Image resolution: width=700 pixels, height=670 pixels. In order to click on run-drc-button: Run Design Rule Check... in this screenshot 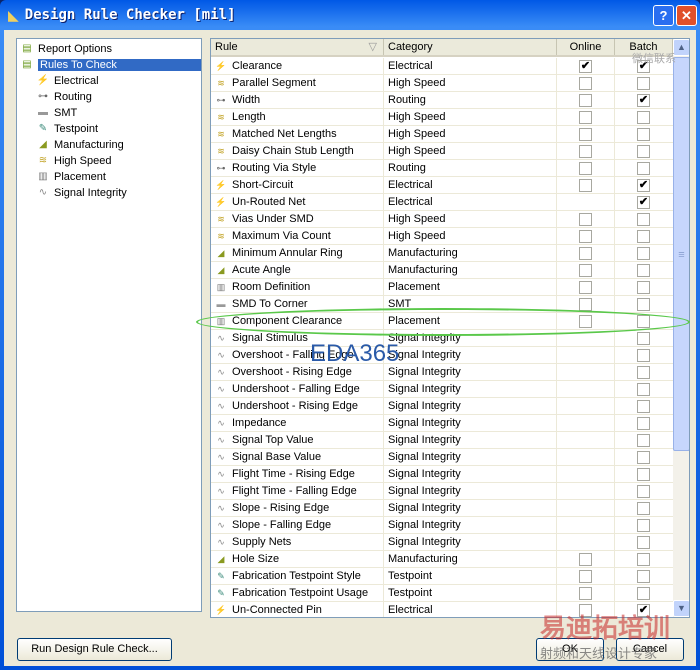, I will do `click(94, 649)`.